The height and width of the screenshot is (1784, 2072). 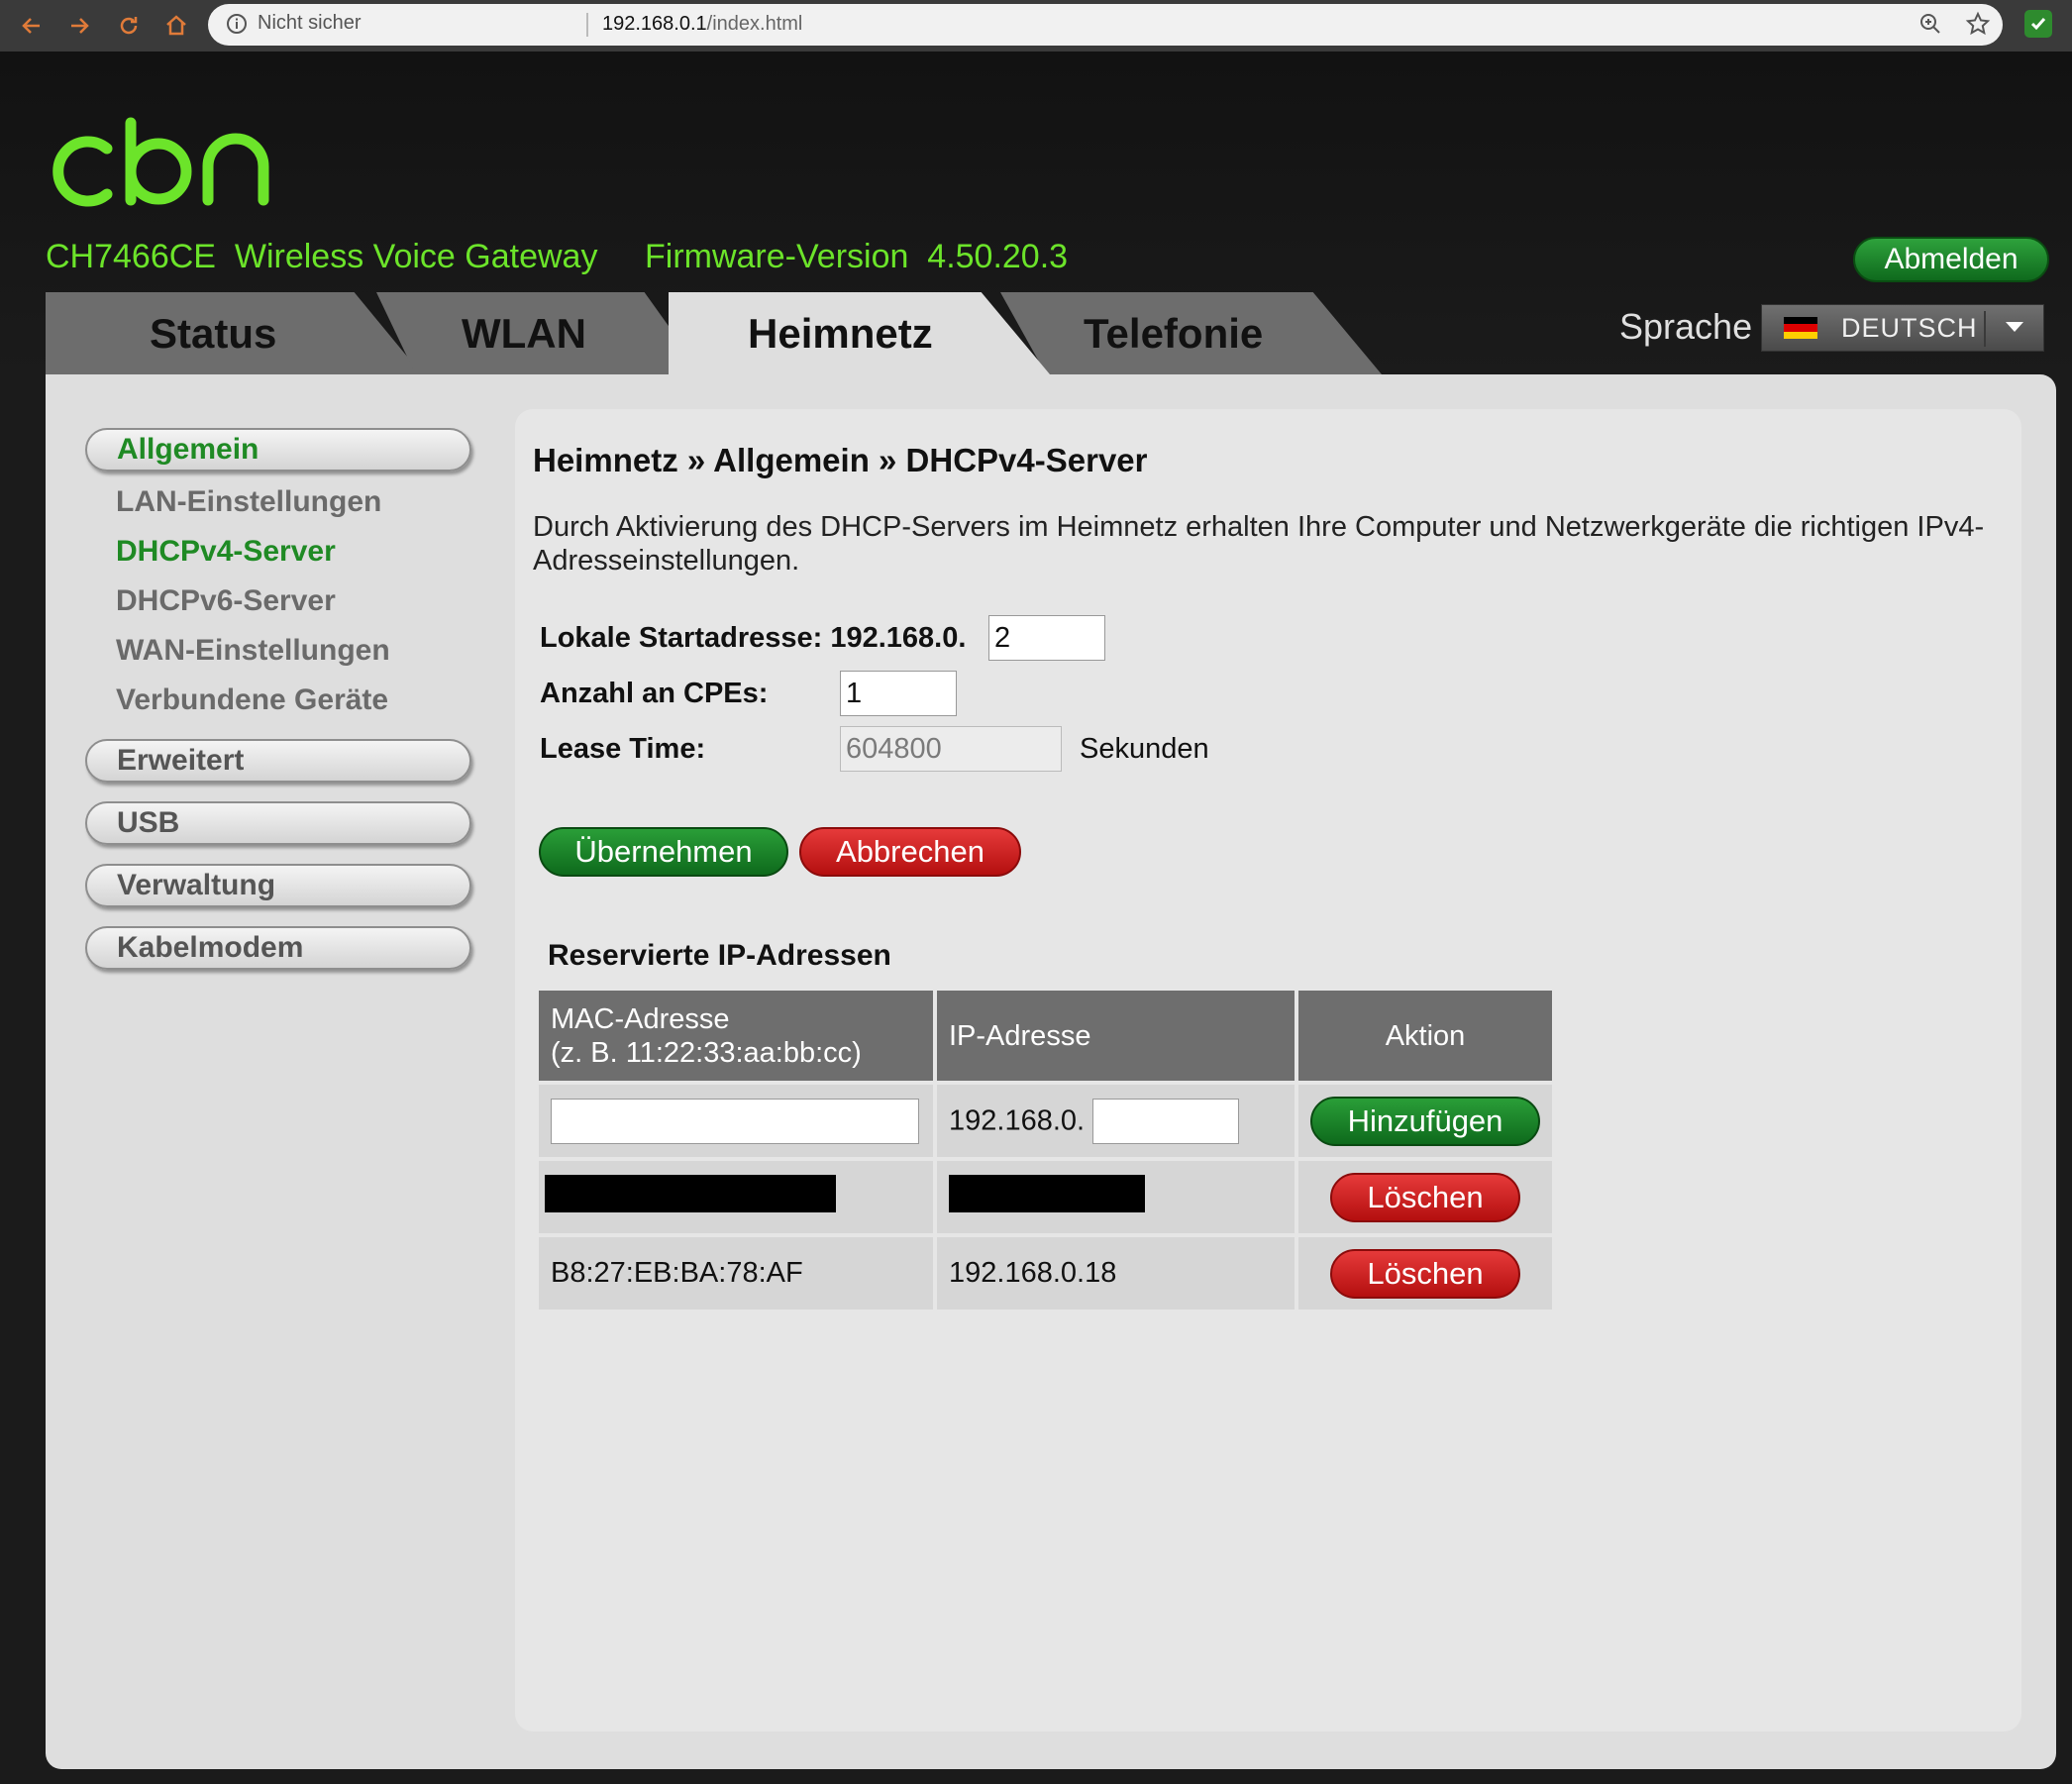 What do you see at coordinates (663, 852) in the screenshot?
I see `apply-button: Übernehmen` at bounding box center [663, 852].